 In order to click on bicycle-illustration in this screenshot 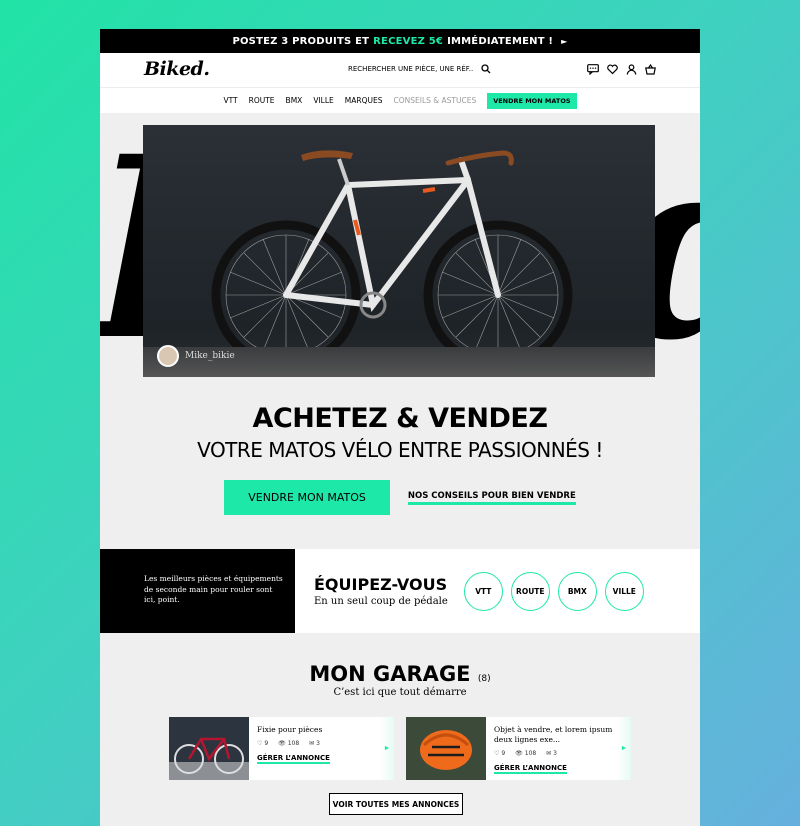, I will do `click(392, 260)`.